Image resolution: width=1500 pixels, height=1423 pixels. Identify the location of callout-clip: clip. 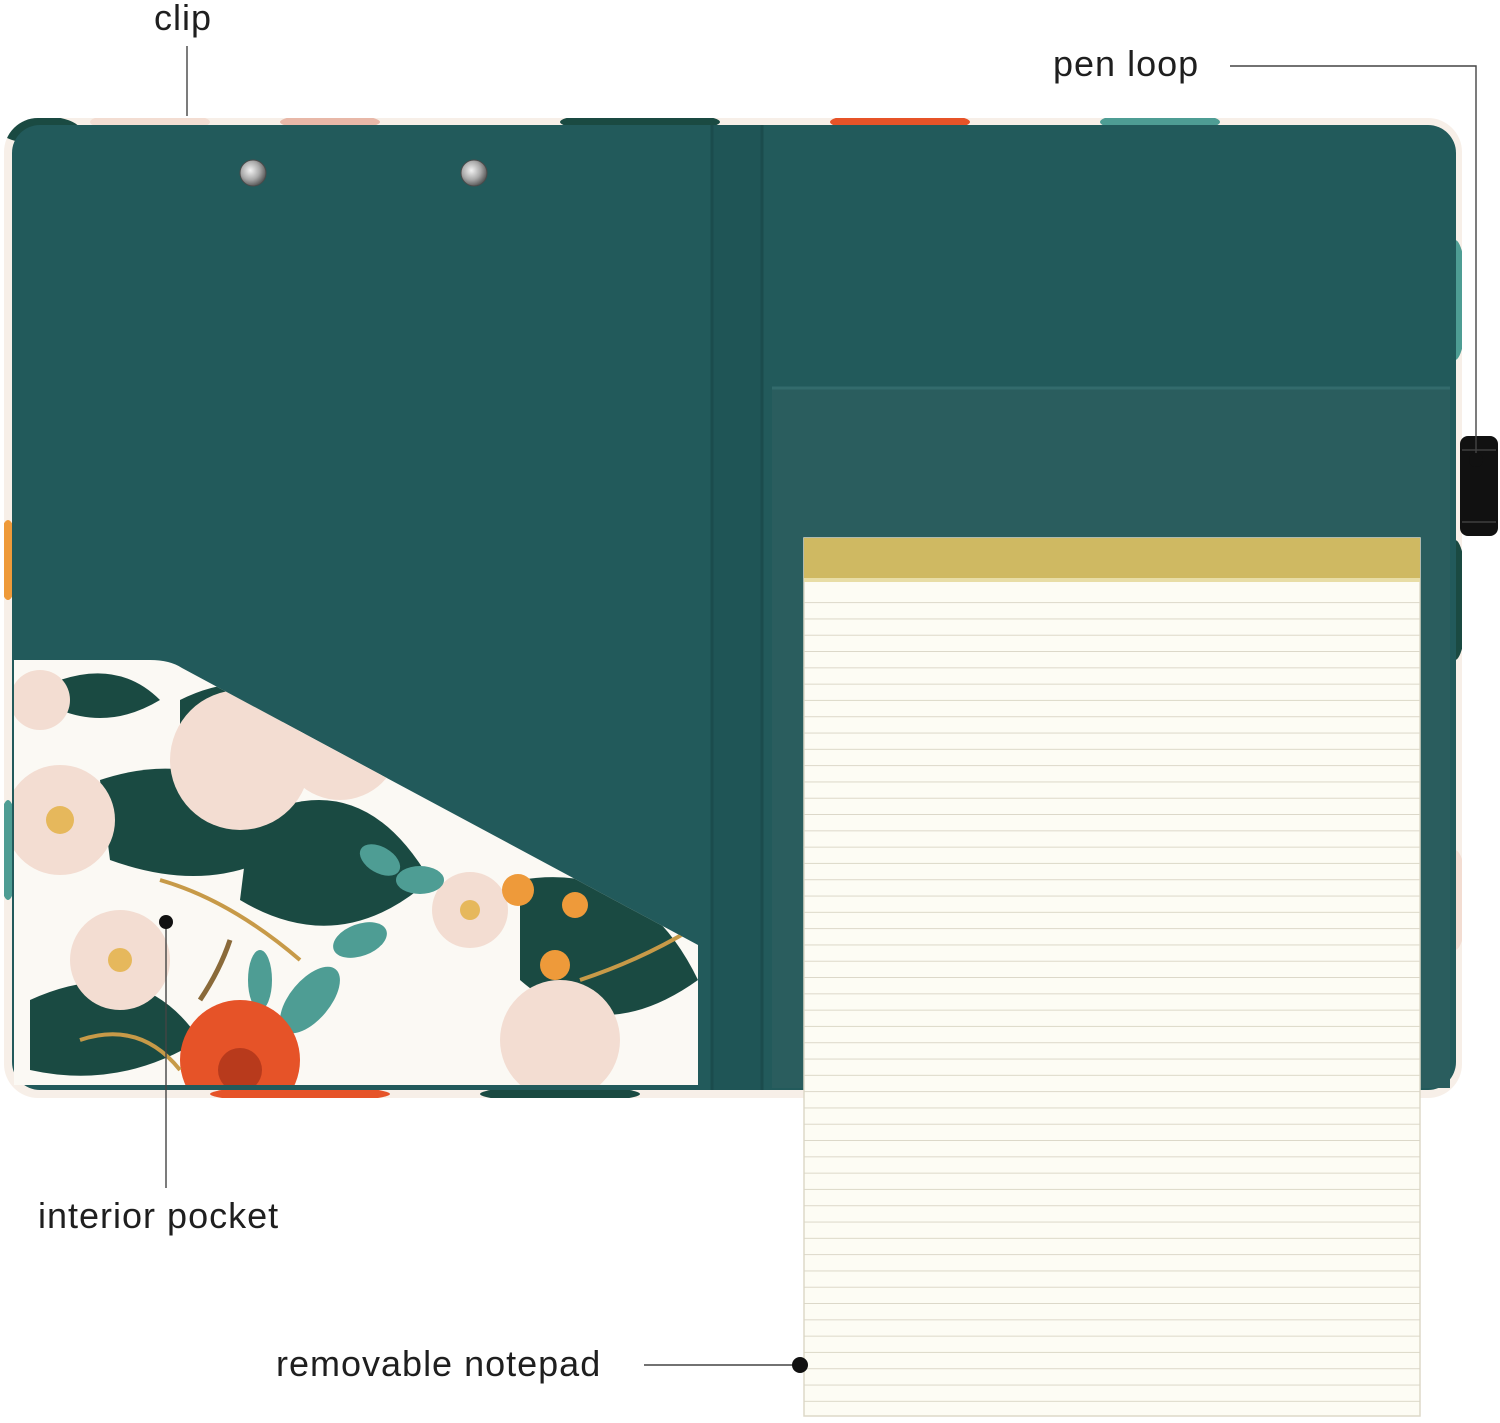
(183, 19).